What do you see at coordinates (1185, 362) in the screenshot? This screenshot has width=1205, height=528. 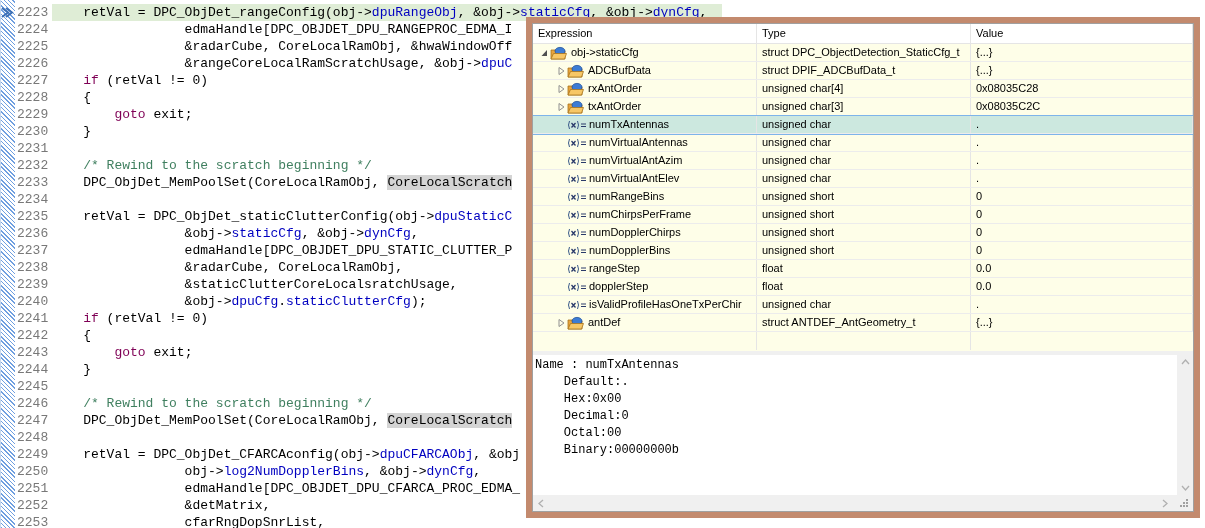 I see `scroll-up-icon` at bounding box center [1185, 362].